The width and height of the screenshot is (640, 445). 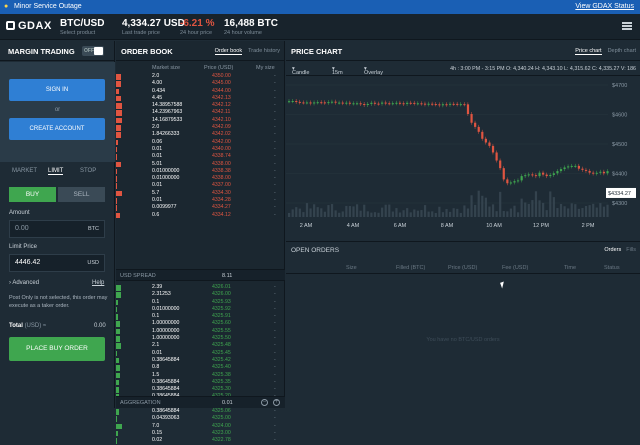 I want to click on gdax-logo: GDAX, so click(x=29, y=26).